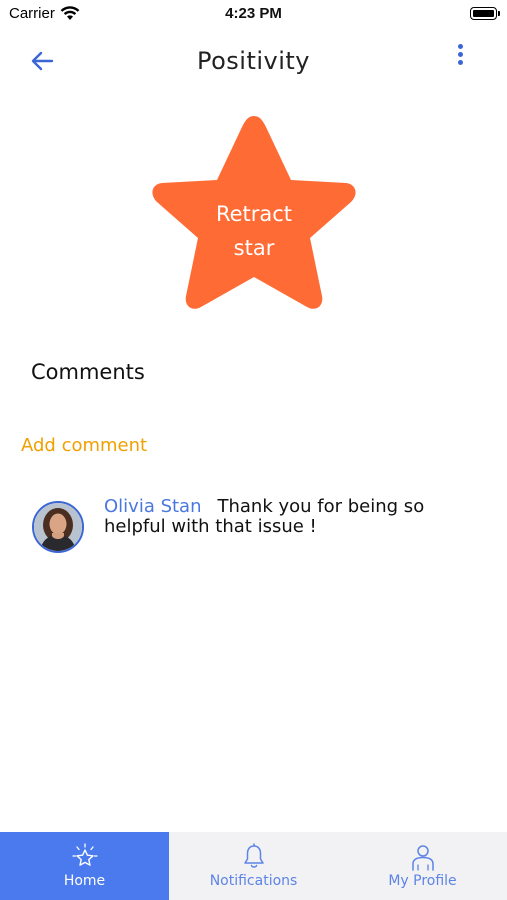  I want to click on status-time: 4:23 PM, so click(253, 13).